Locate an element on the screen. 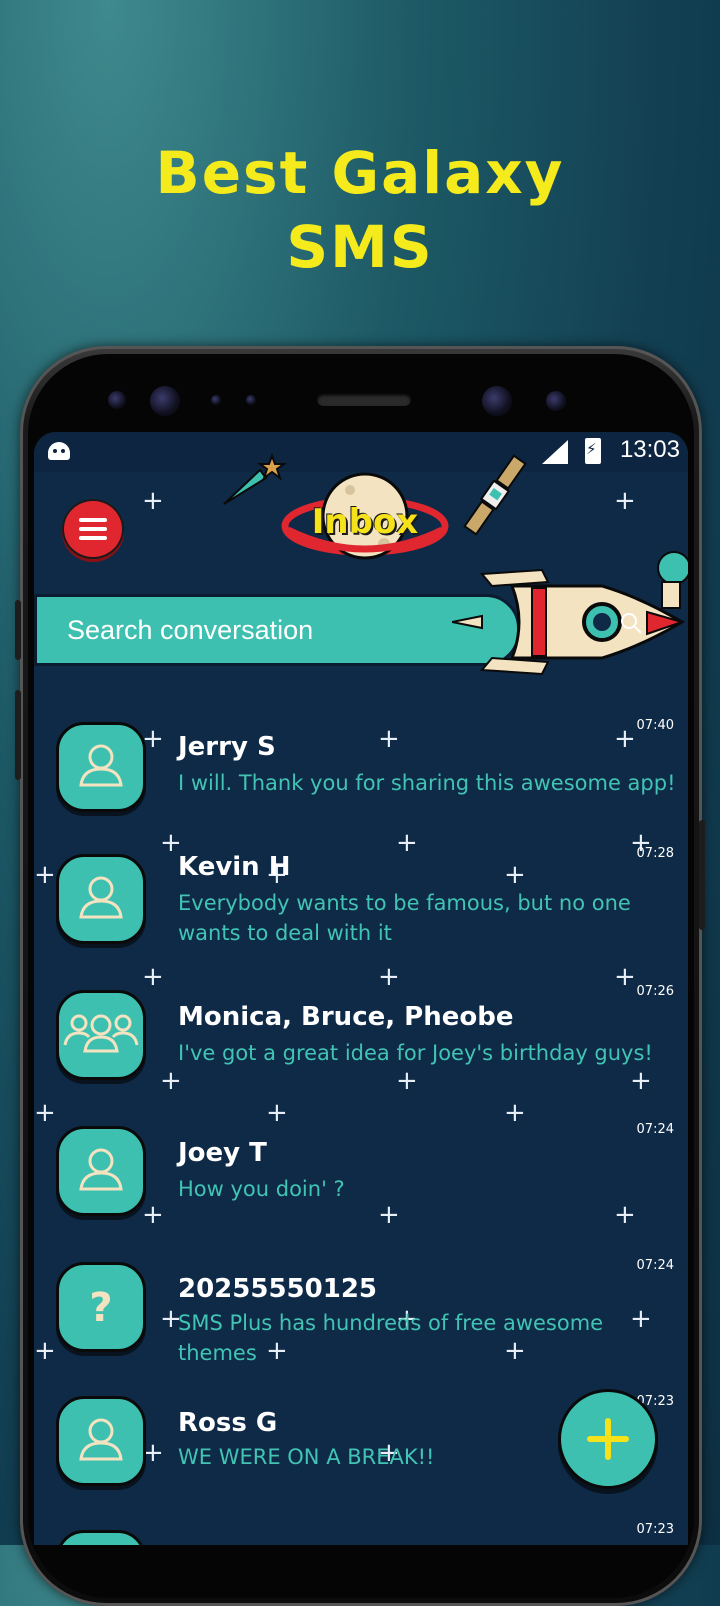  front-camera-icon is located at coordinates (165, 401).